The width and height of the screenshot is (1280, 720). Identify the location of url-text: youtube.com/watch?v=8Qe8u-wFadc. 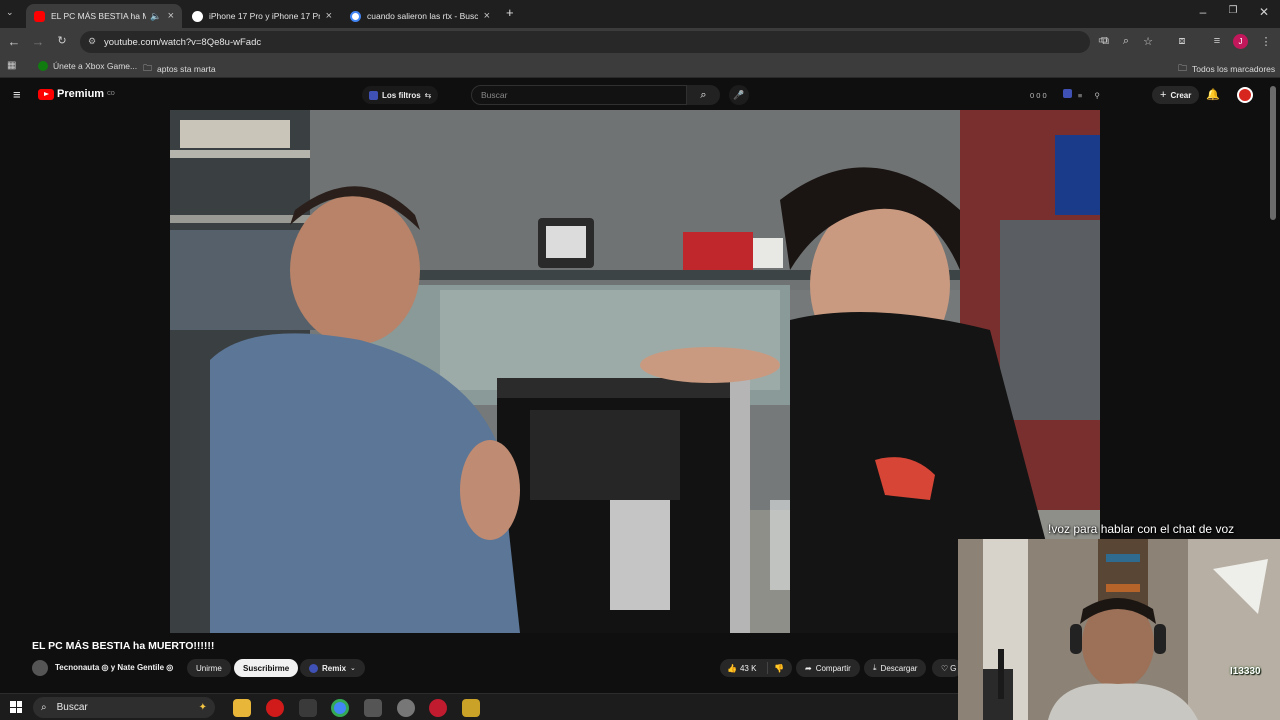
(183, 42).